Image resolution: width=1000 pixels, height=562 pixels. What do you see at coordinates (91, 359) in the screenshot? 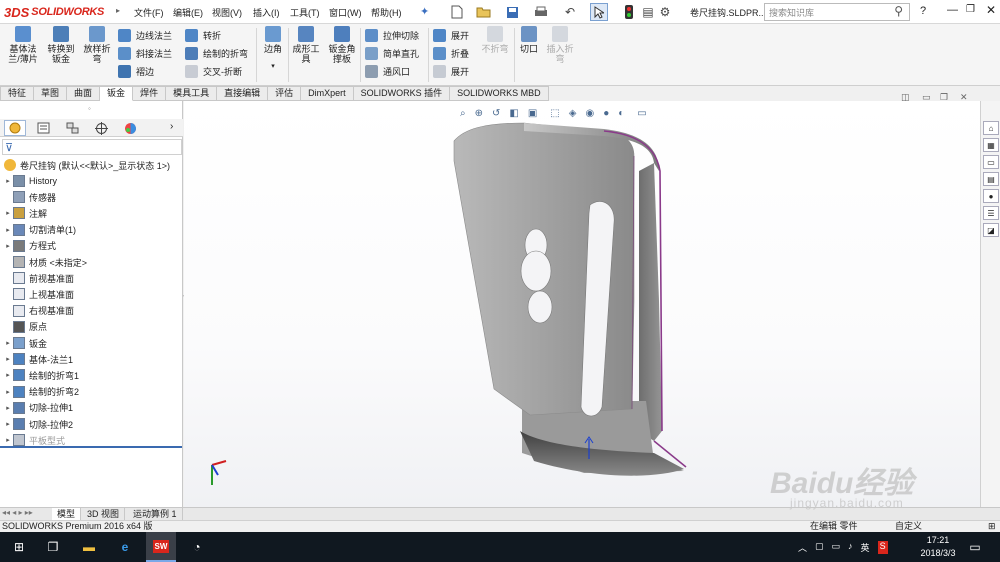
I see `tree-item: ▸ 基体-法兰1` at bounding box center [91, 359].